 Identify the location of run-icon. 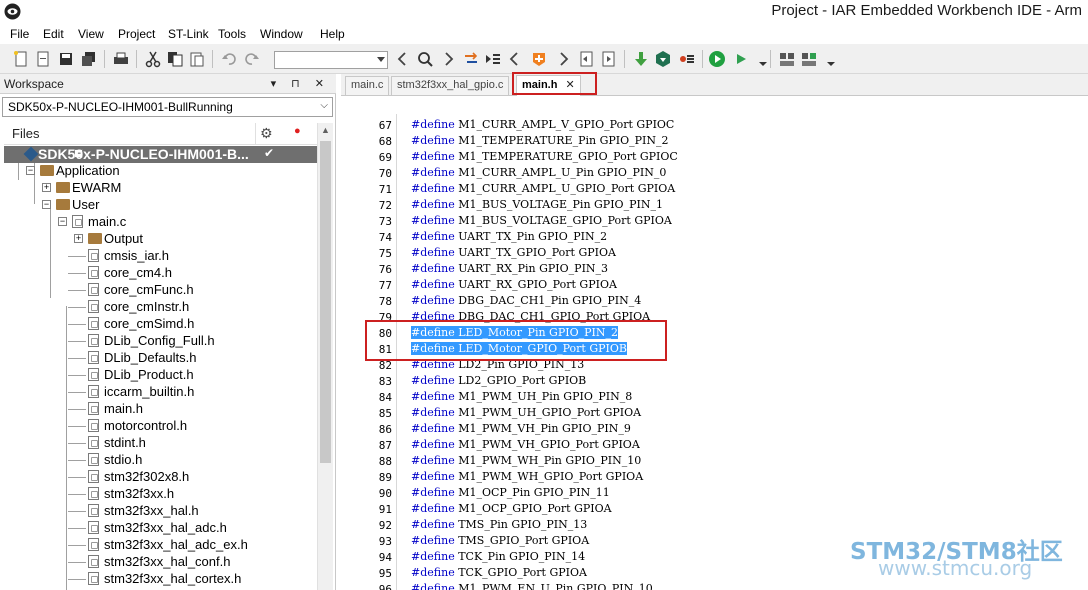
(741, 59).